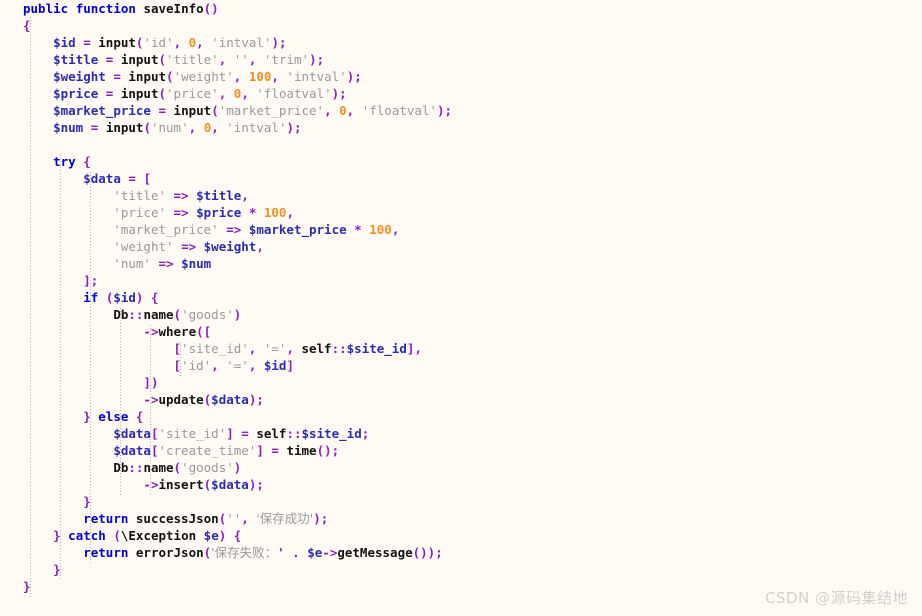 This screenshot has height=616, width=922. I want to click on code-line: $id = input('id', 0, 'intval');, so click(461, 42).